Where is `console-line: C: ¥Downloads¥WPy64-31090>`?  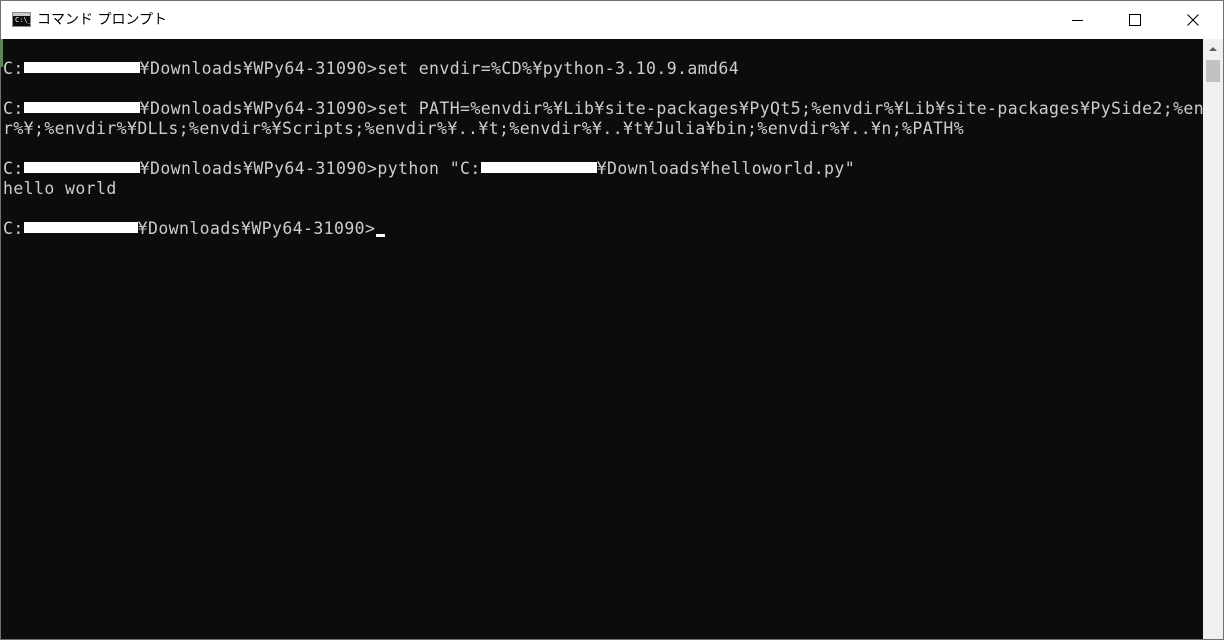
console-line: C: ¥Downloads¥WPy64-31090> is located at coordinates (194, 229).